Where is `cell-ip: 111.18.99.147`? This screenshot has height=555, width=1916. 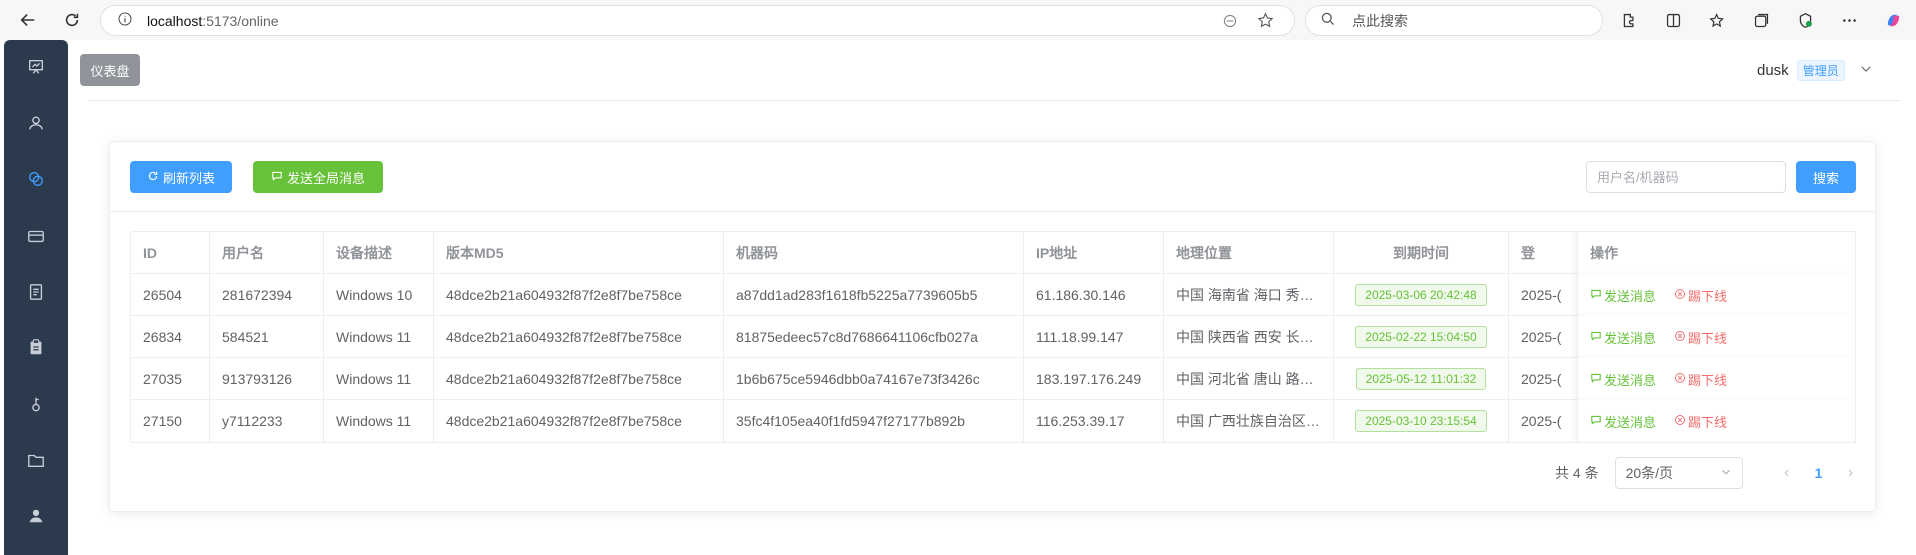
cell-ip: 111.18.99.147 is located at coordinates (1094, 337).